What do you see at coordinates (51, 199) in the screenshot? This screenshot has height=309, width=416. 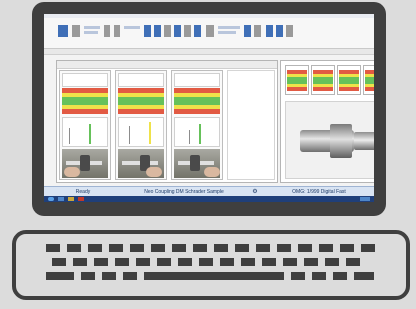 I see `windows-start-icon` at bounding box center [51, 199].